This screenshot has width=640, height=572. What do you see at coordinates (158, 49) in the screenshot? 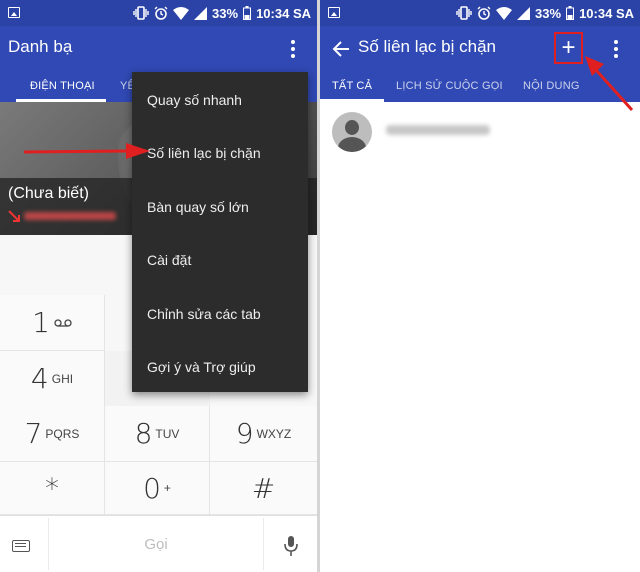
I see `app-bar: Danh bạ` at bounding box center [158, 49].